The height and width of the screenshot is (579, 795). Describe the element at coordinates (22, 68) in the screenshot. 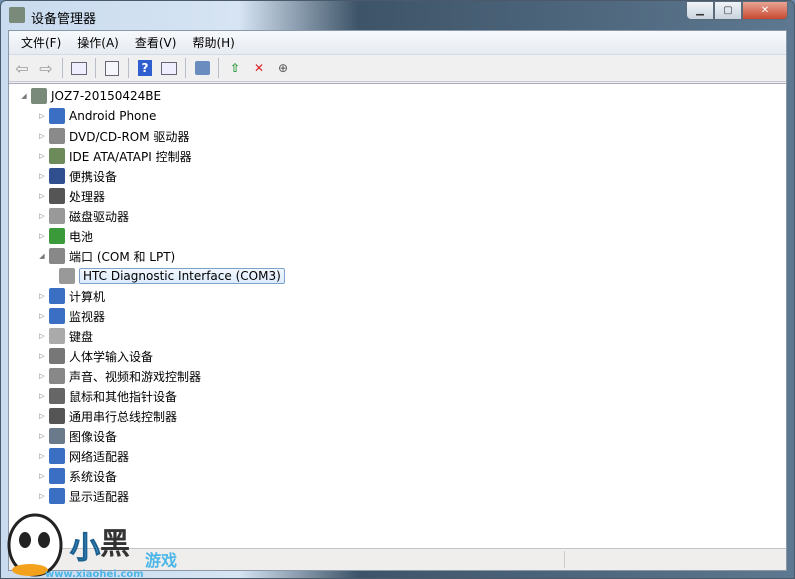

I see `back-icon: ⇦` at that location.